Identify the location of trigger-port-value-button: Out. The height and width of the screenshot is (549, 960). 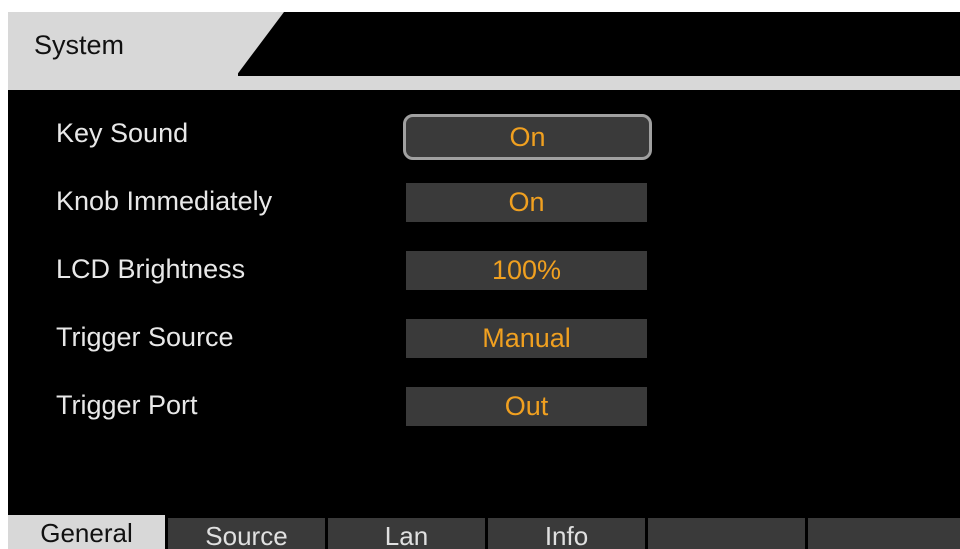
(526, 406).